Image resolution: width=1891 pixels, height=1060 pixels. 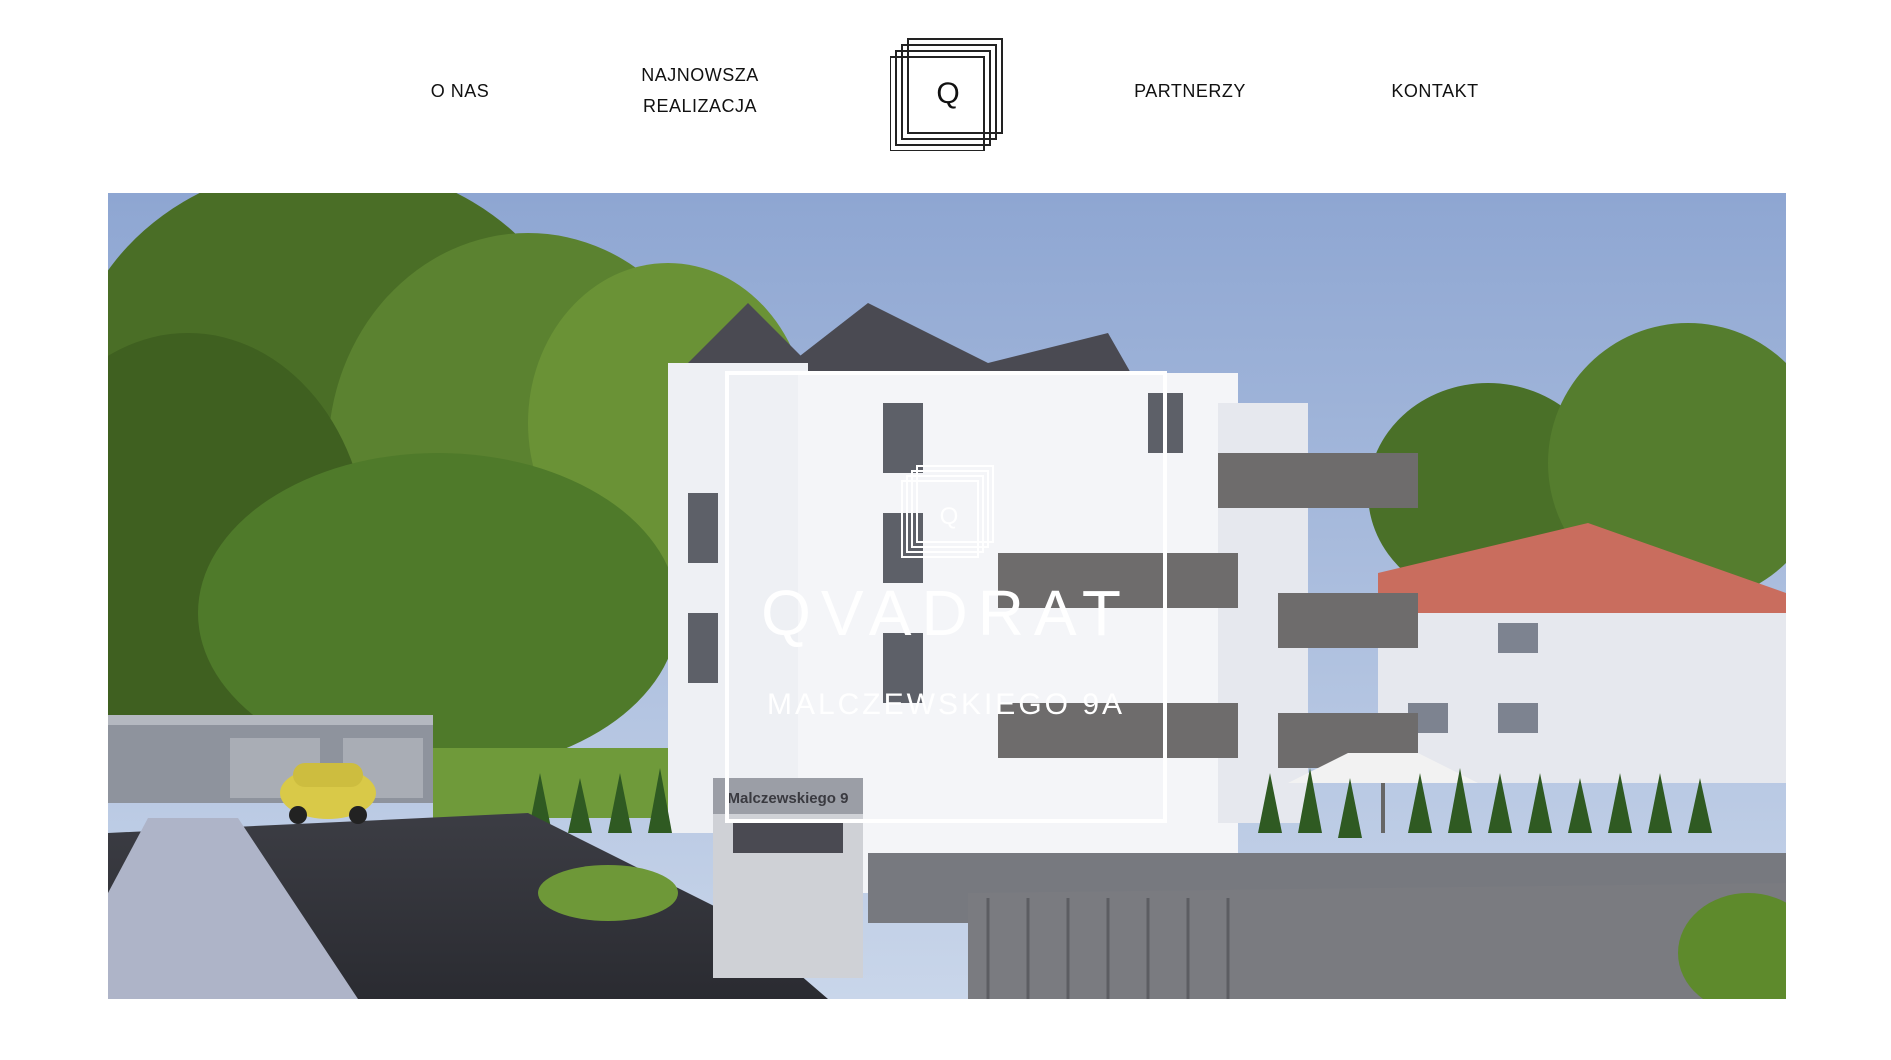 I want to click on hero-subtitle: MALCZEWSKIEGO 9A, so click(x=946, y=704).